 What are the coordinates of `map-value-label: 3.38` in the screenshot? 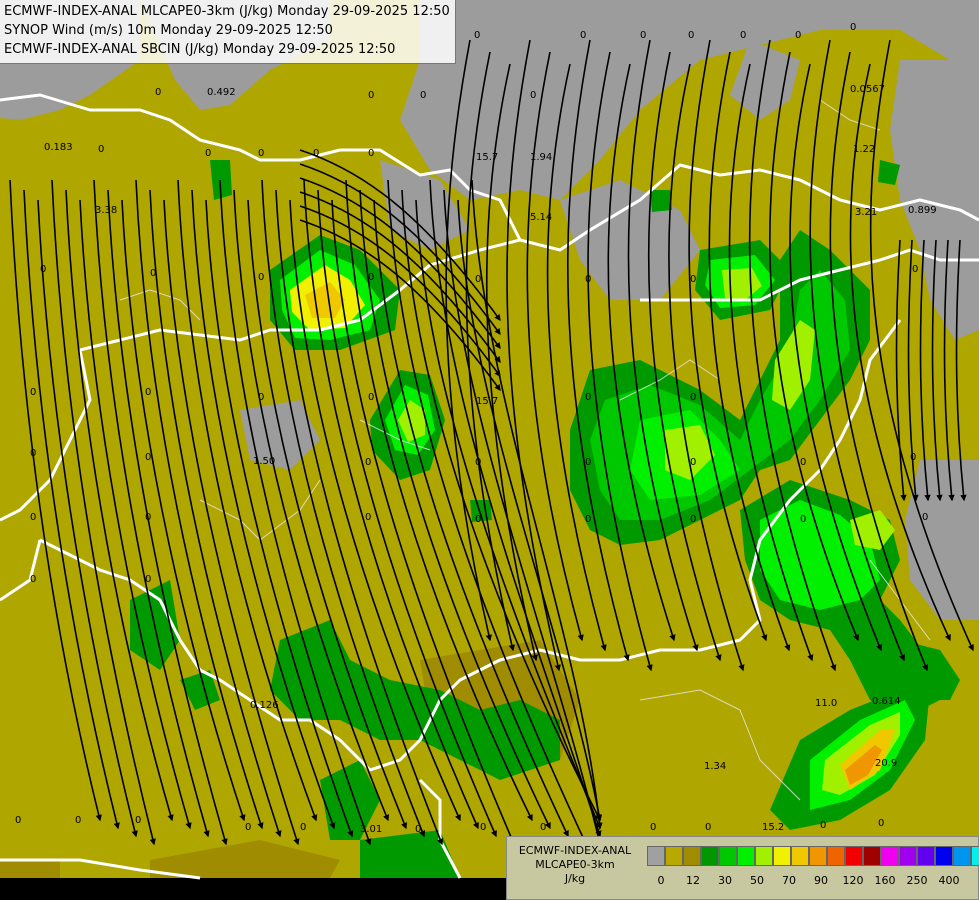 It's located at (106, 210).